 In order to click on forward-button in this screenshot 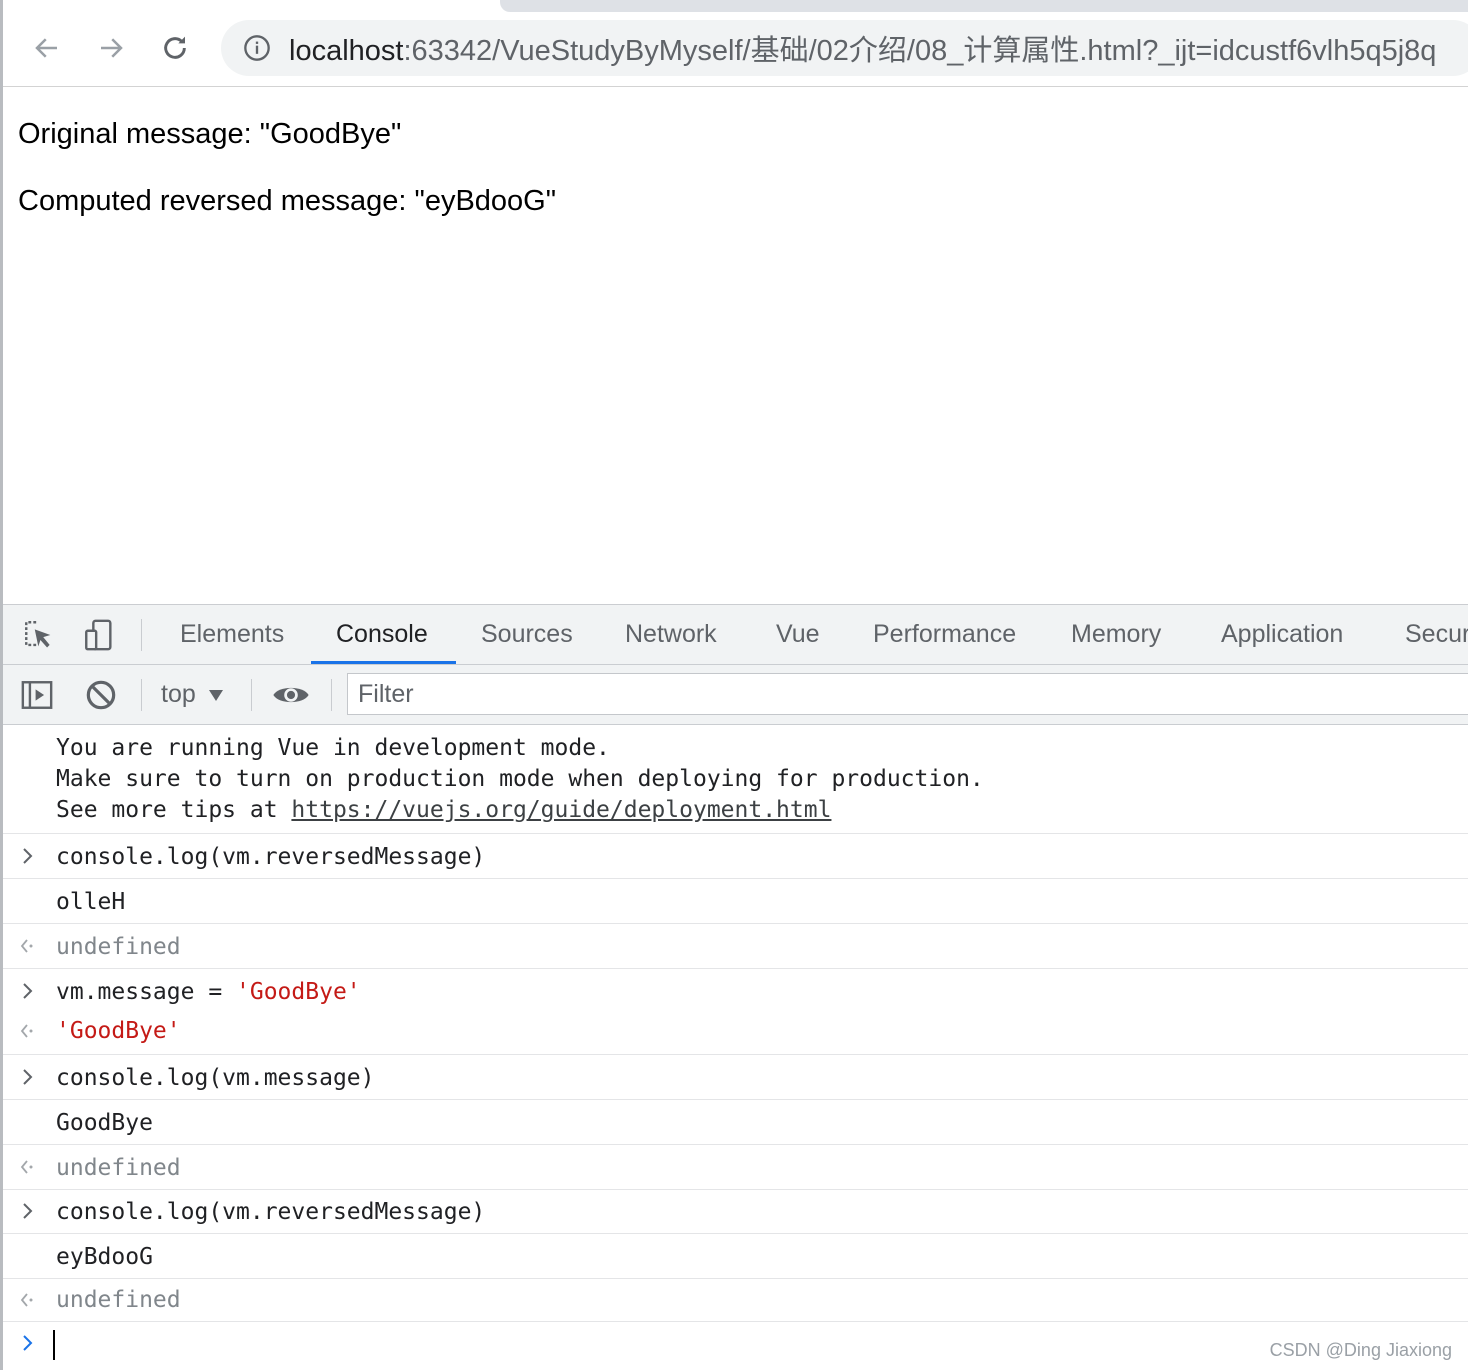, I will do `click(111, 48)`.